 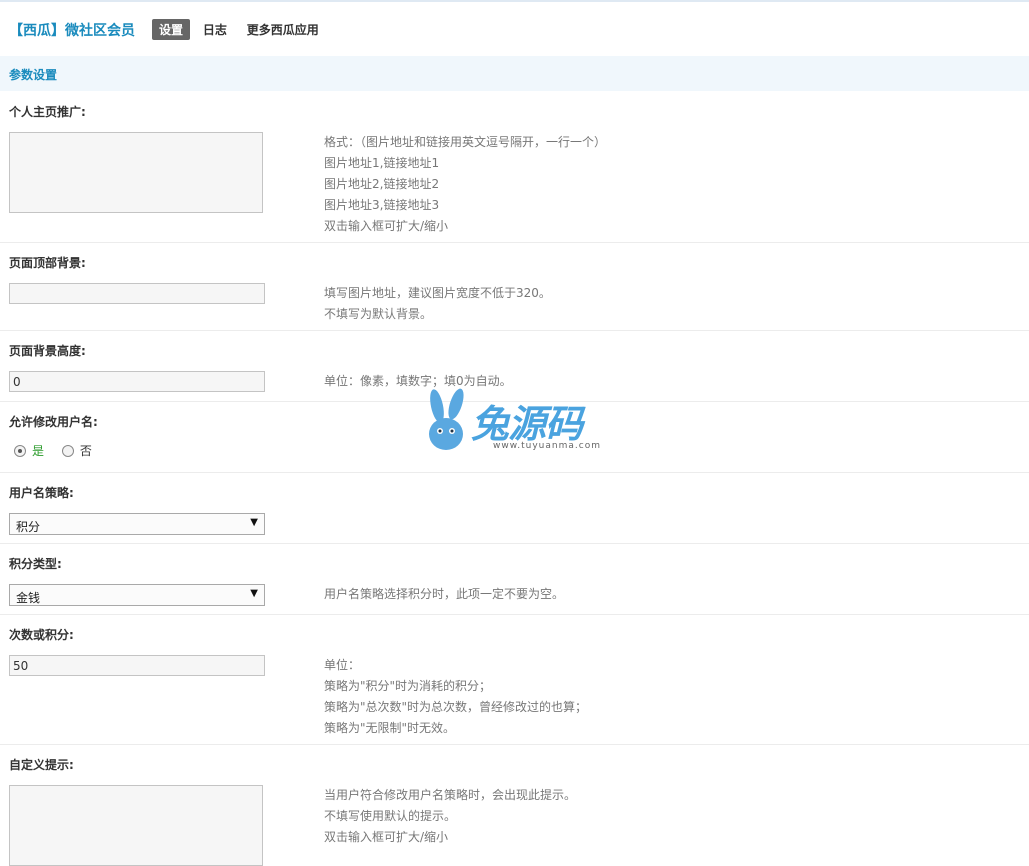 I want to click on setting-hint: 用户名策略选择积分时，此项一定不要为空。, so click(x=444, y=594).